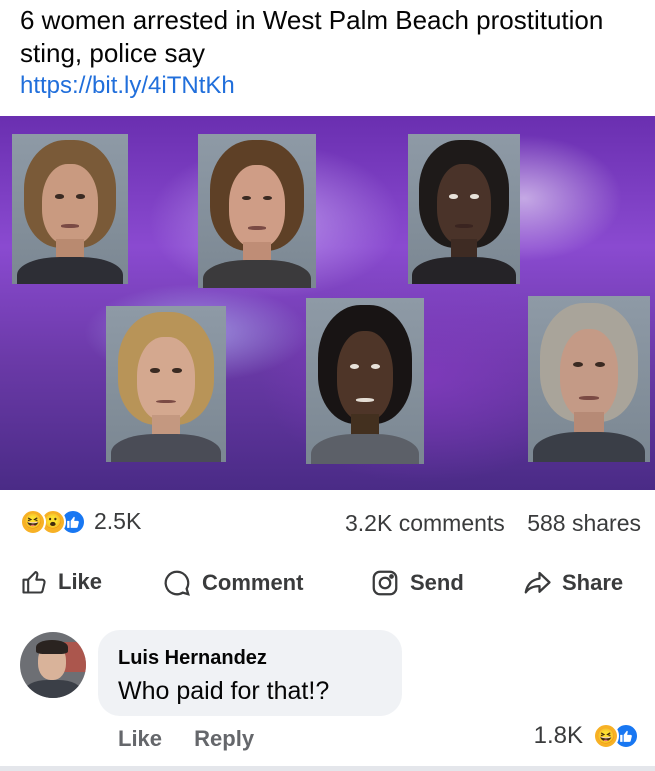 The height and width of the screenshot is (771, 655). Describe the element at coordinates (224, 691) in the screenshot. I see `comment-text: Who paid for that!?` at that location.